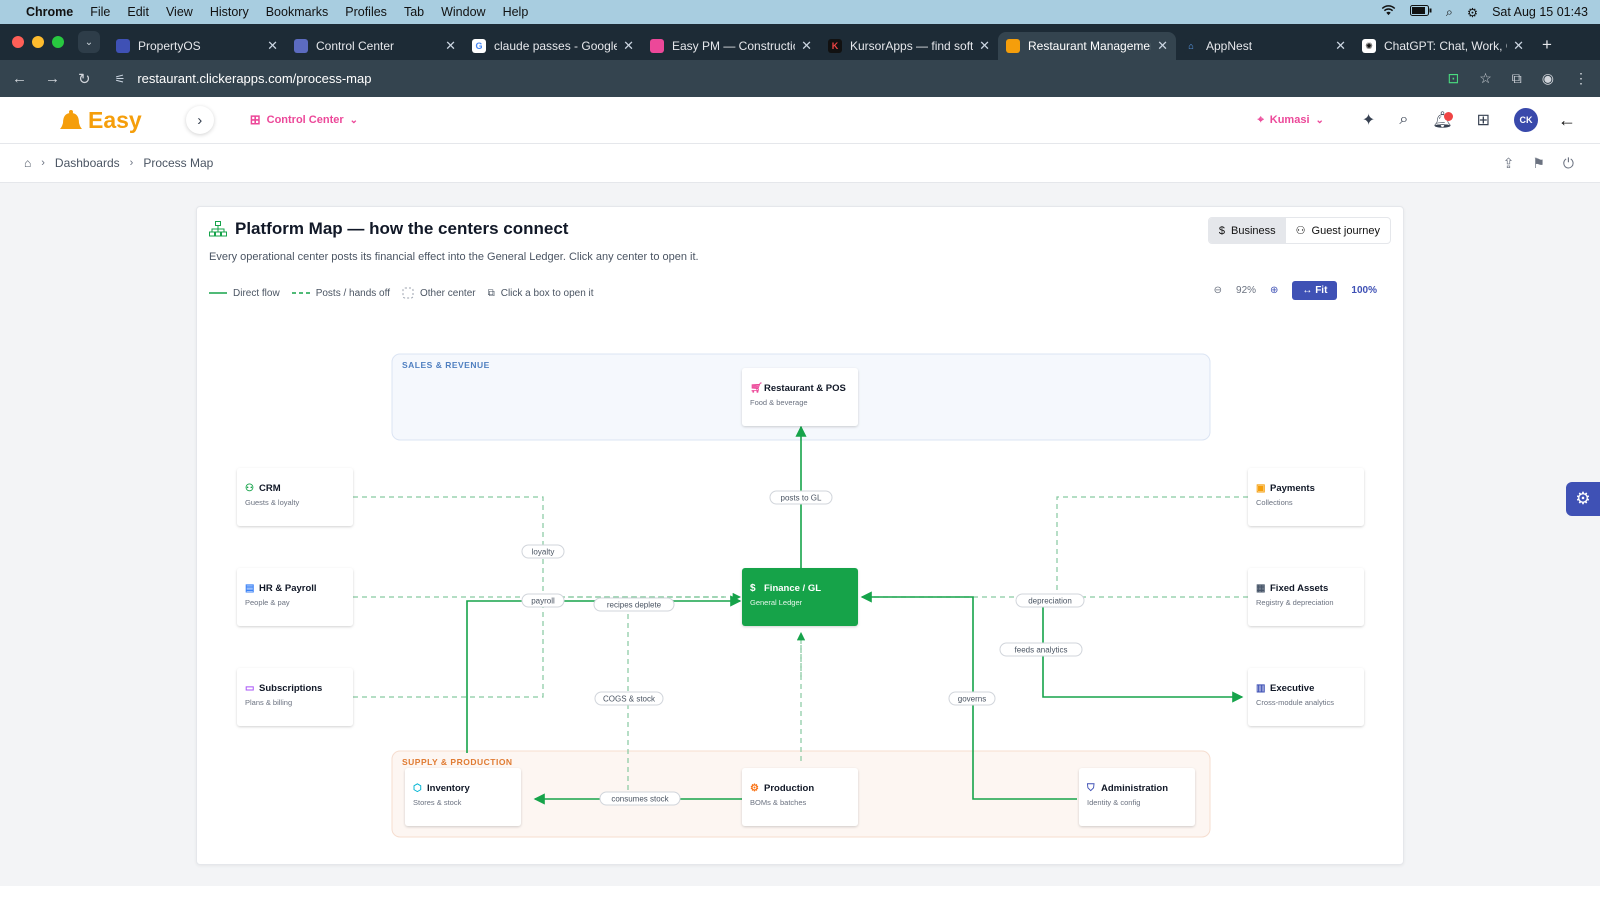  I want to click on zoom-100-button: 100%, so click(1364, 290).